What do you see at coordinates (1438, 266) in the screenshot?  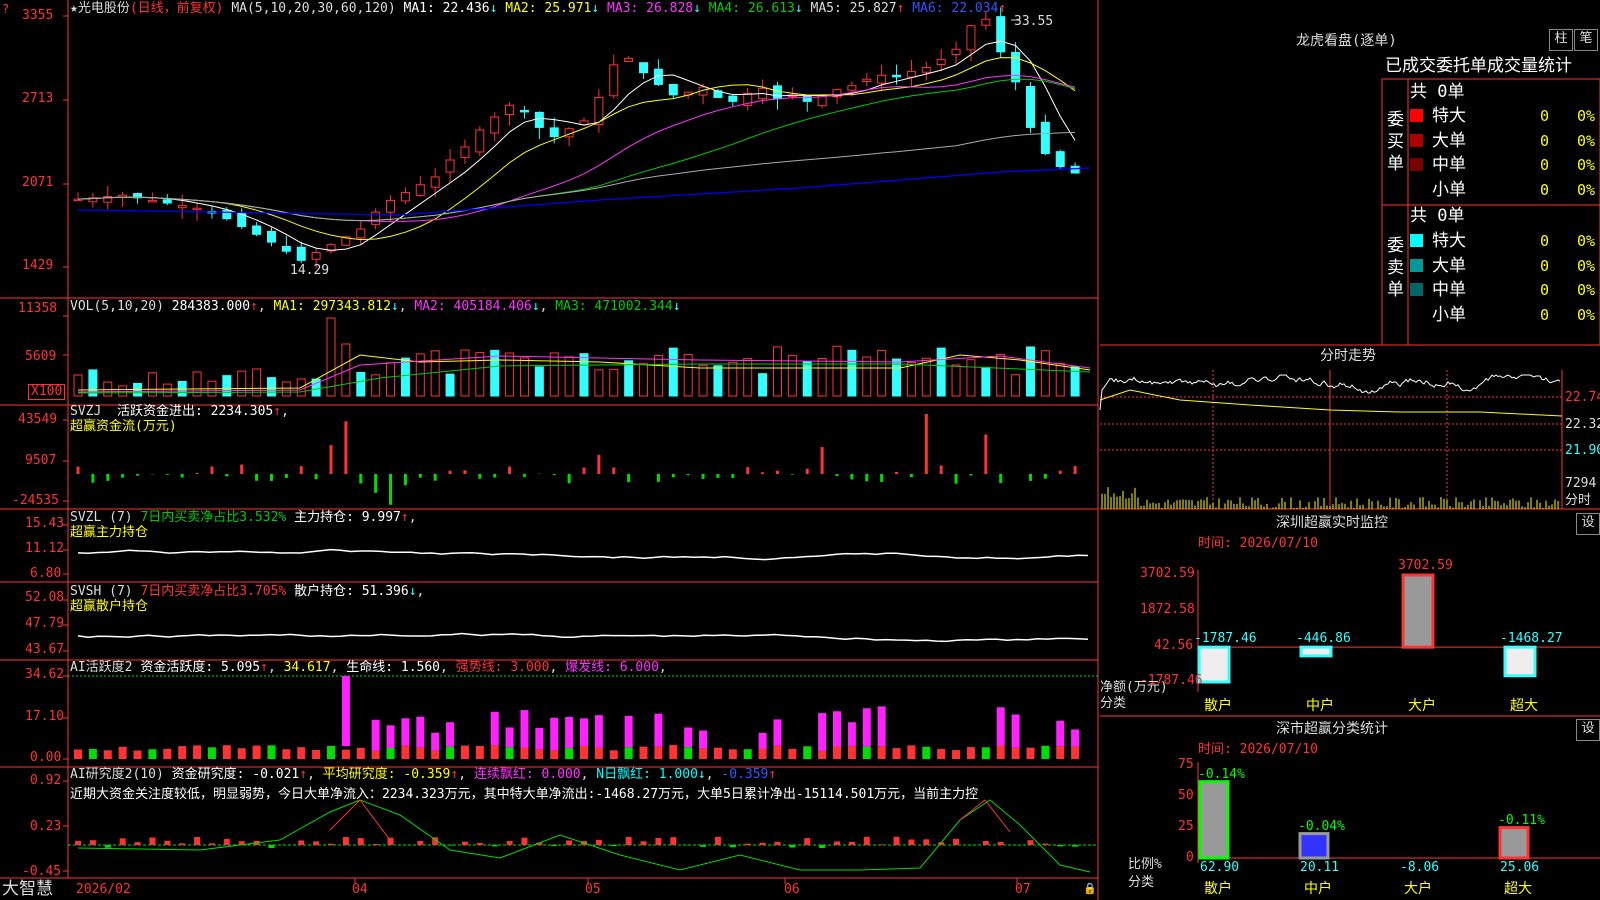 I see `sell-row: 大单` at bounding box center [1438, 266].